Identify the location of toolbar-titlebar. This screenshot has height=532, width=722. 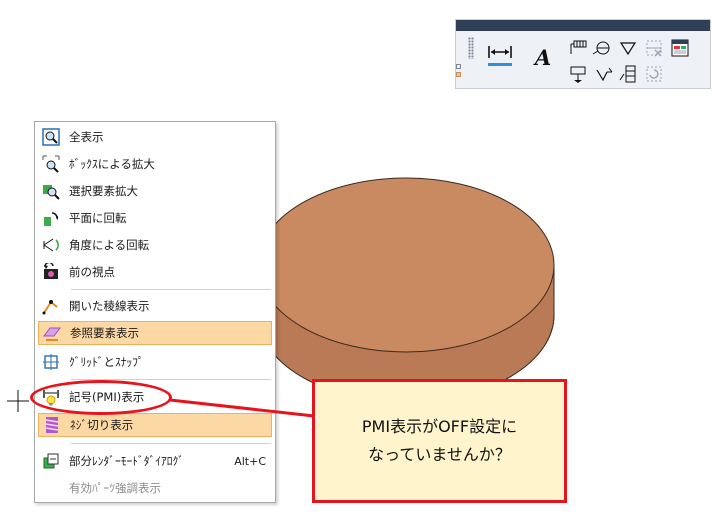
(583, 25).